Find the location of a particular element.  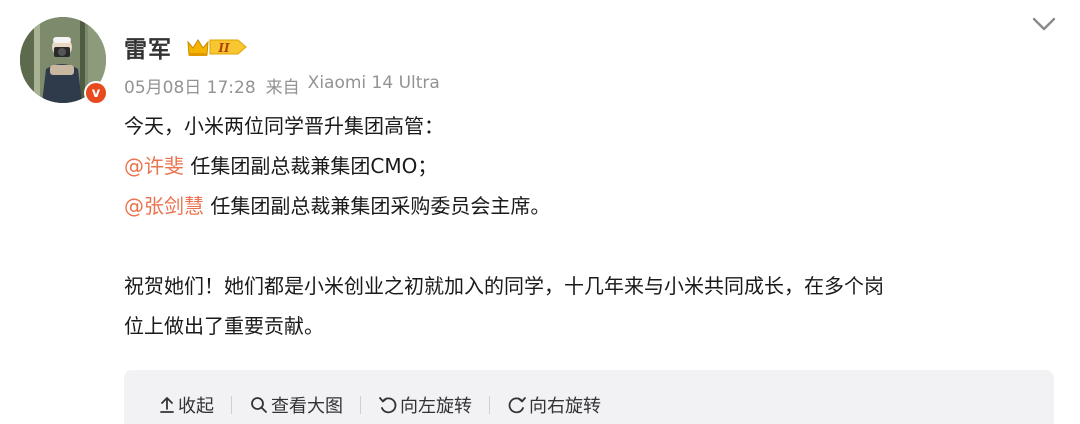

collapse-up-icon is located at coordinates (167, 405).